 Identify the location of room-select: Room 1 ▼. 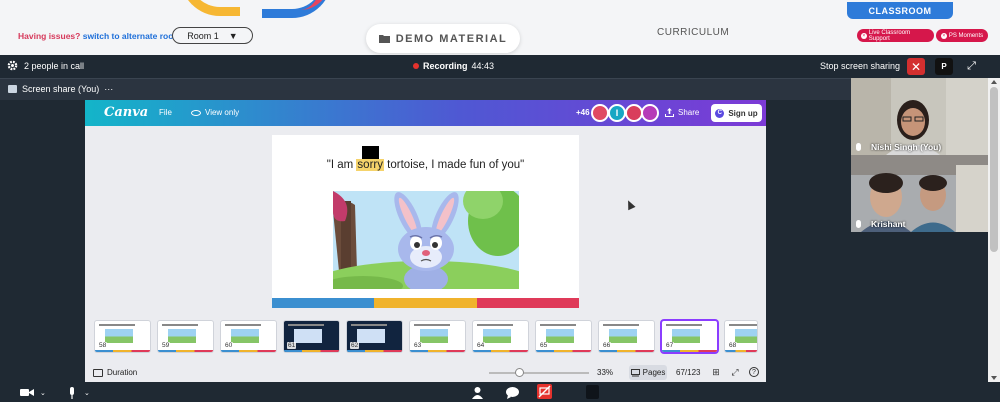
(212, 35).